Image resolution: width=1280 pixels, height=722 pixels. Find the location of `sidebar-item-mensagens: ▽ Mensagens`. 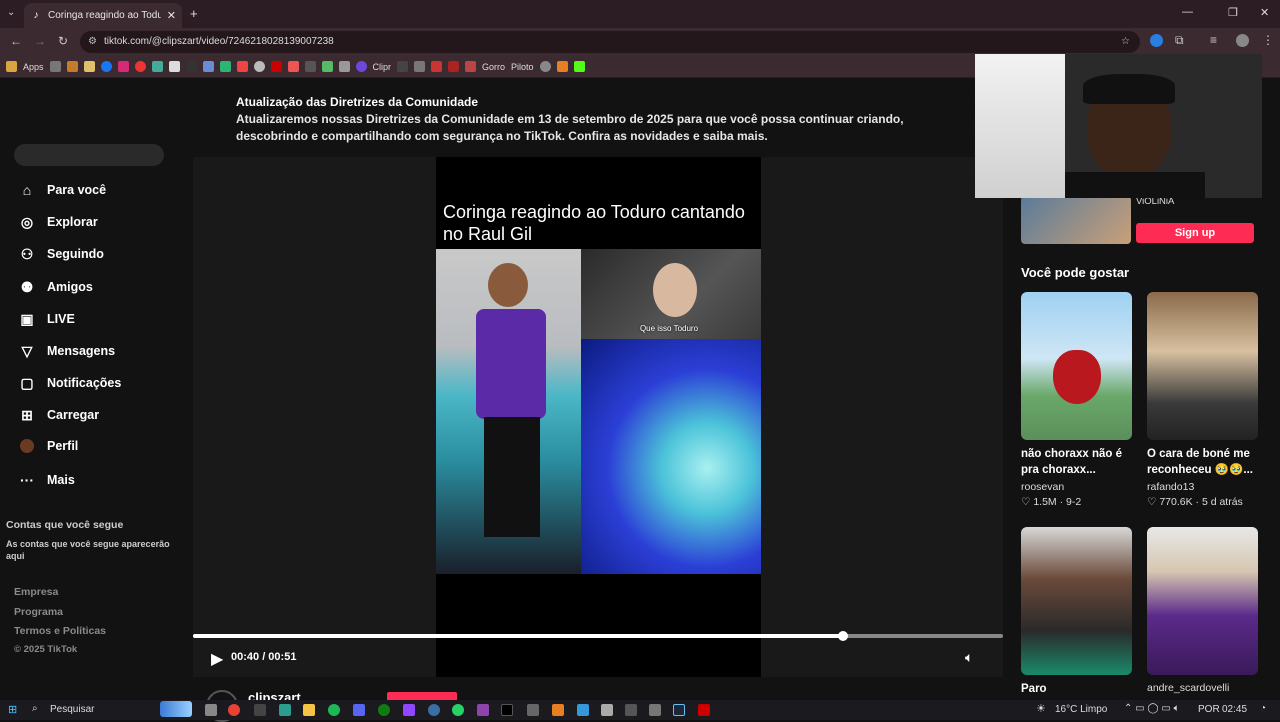

sidebar-item-mensagens: ▽ Mensagens is located at coordinates (66, 351).